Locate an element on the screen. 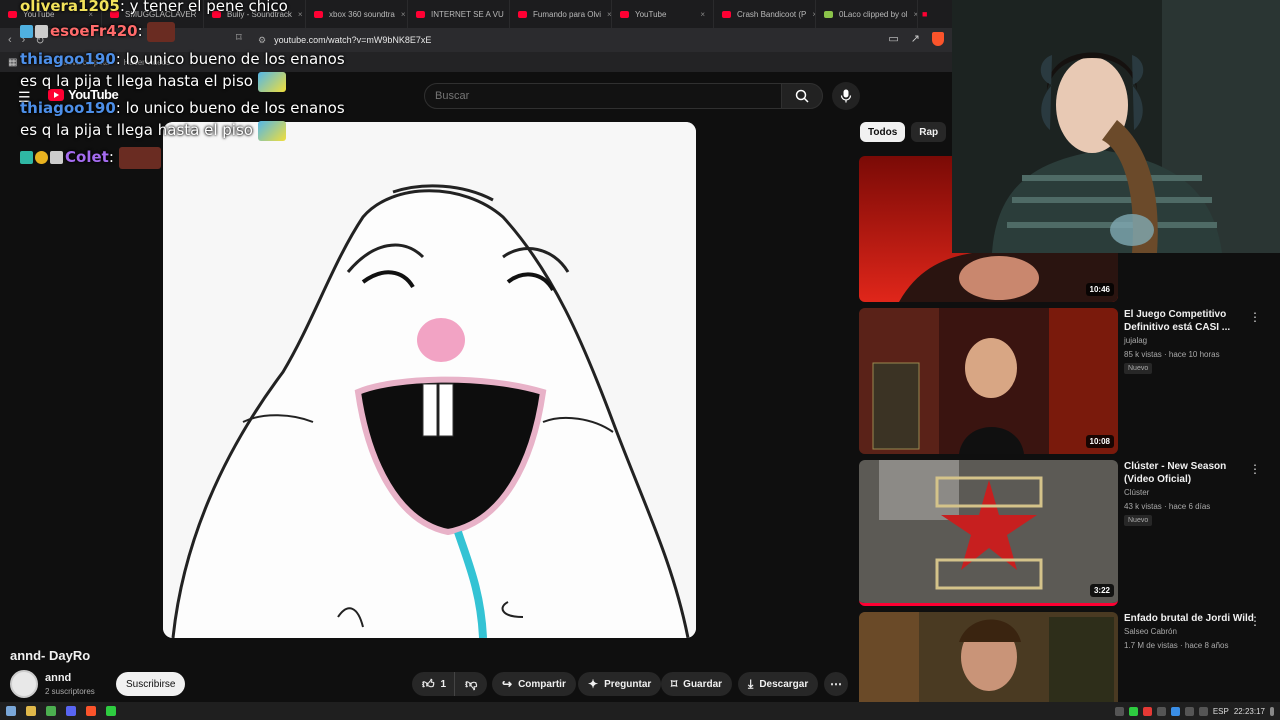 The image size is (1280, 720). more-action: ⋯ is located at coordinates (836, 684).